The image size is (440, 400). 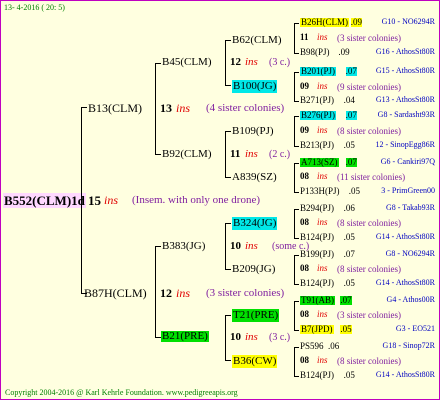 What do you see at coordinates (257, 40) in the screenshot?
I see `g3-name: B62(CLM)` at bounding box center [257, 40].